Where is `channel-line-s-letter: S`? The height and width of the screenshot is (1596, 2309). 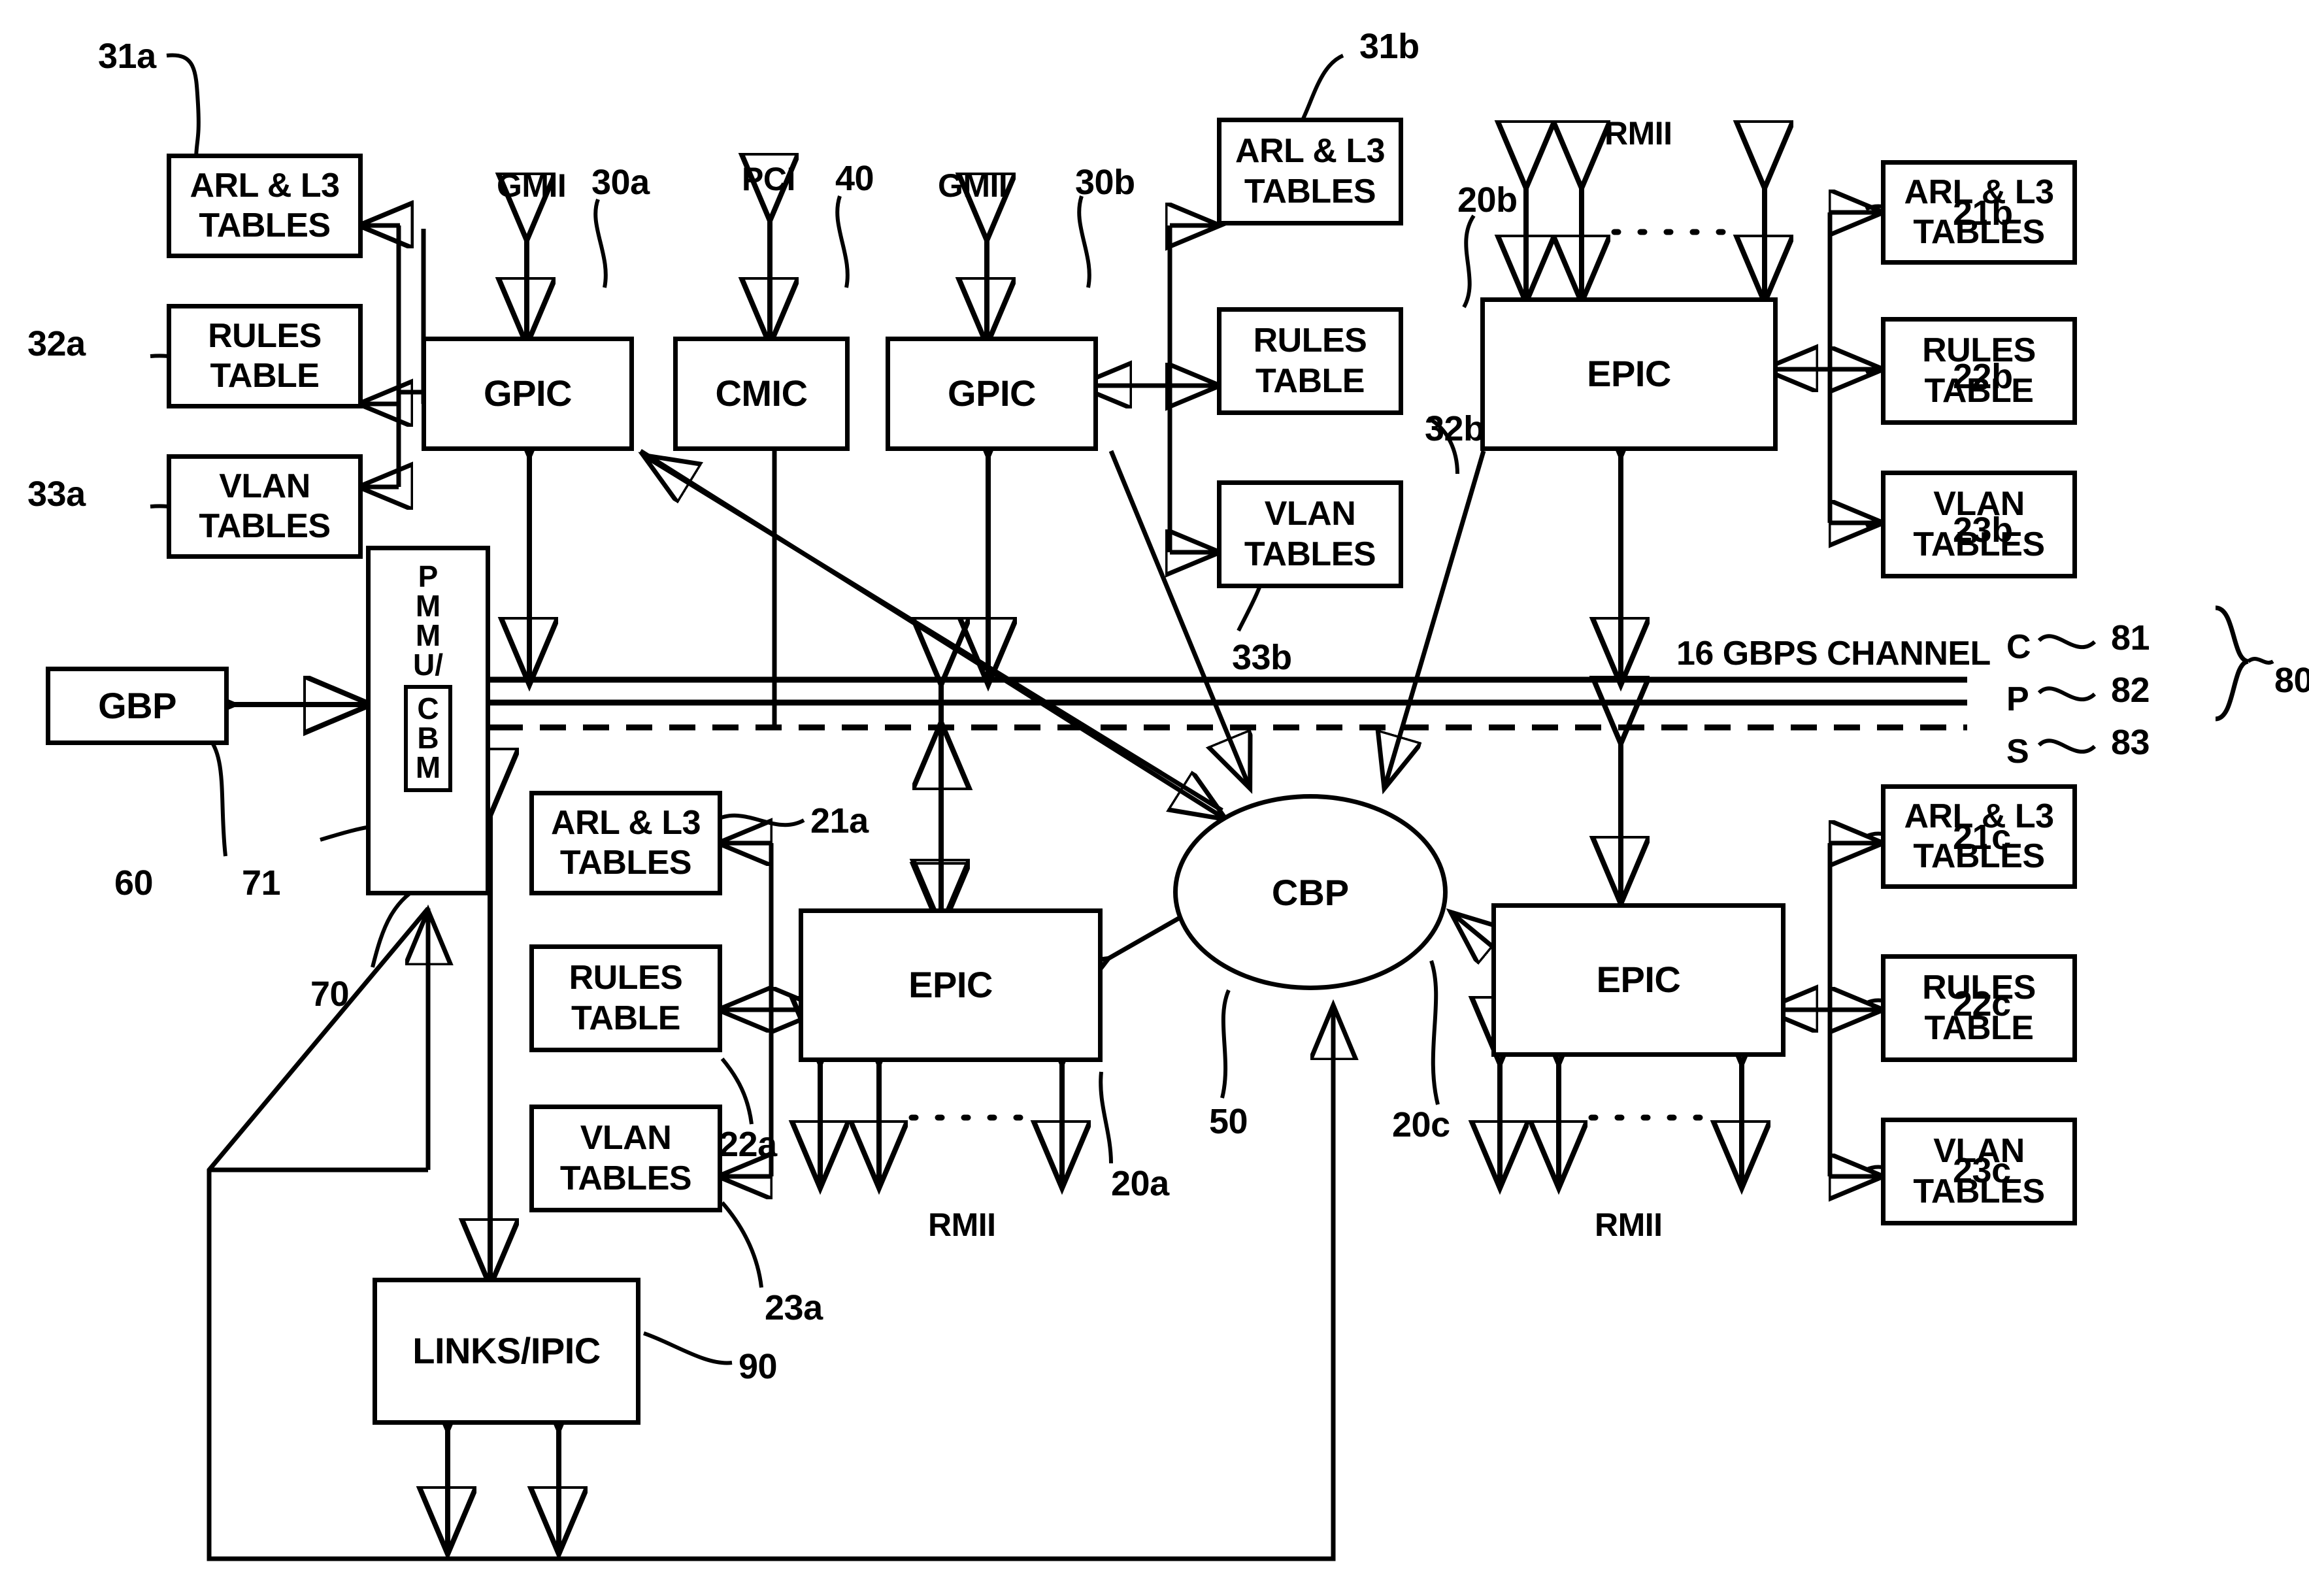 channel-line-s-letter: S is located at coordinates (2017, 752).